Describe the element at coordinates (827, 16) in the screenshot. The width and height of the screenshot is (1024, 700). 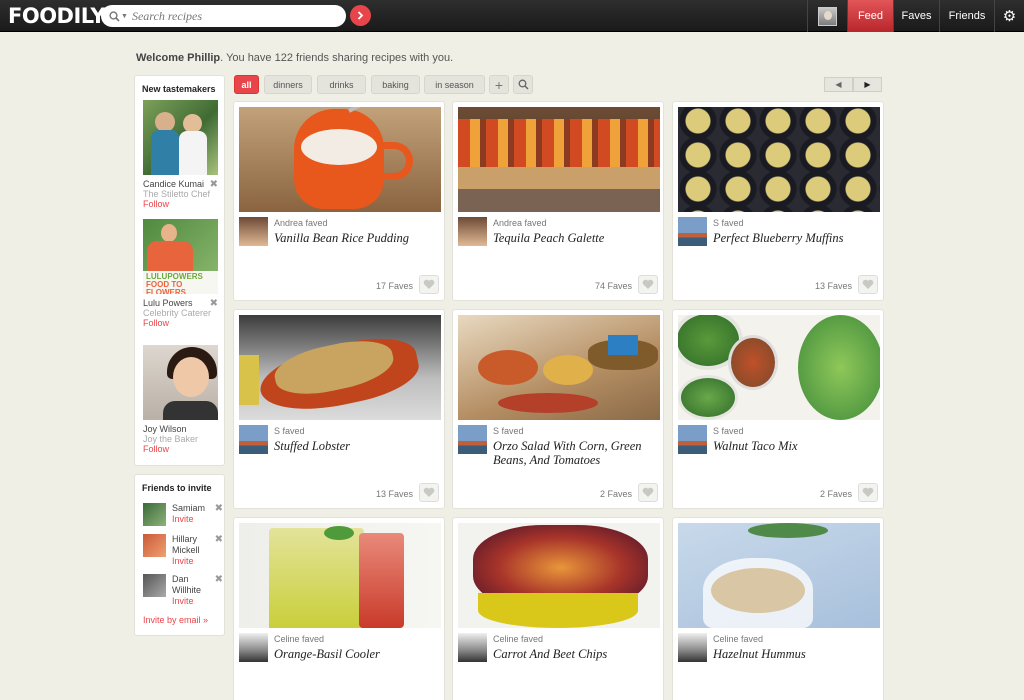
I see `user-avatar` at that location.